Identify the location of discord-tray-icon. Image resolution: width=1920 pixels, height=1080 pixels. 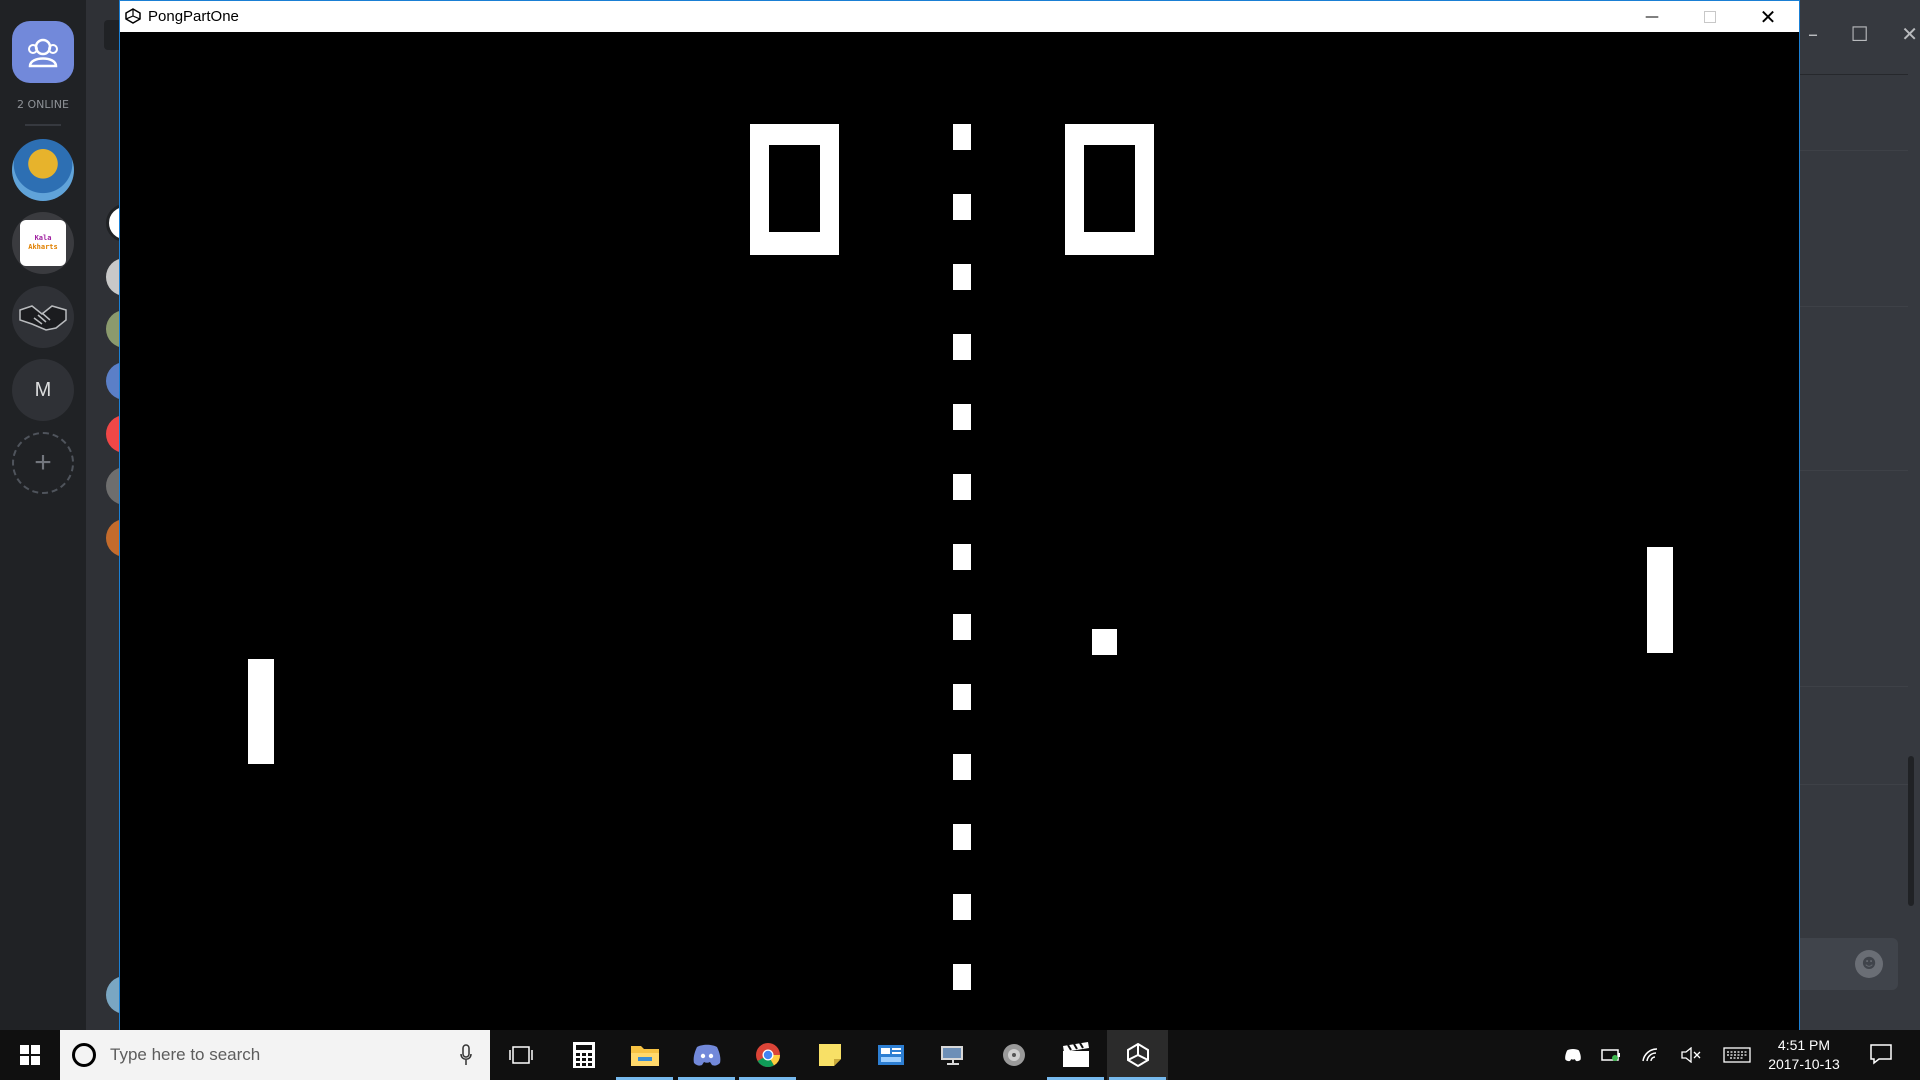
(1573, 1055).